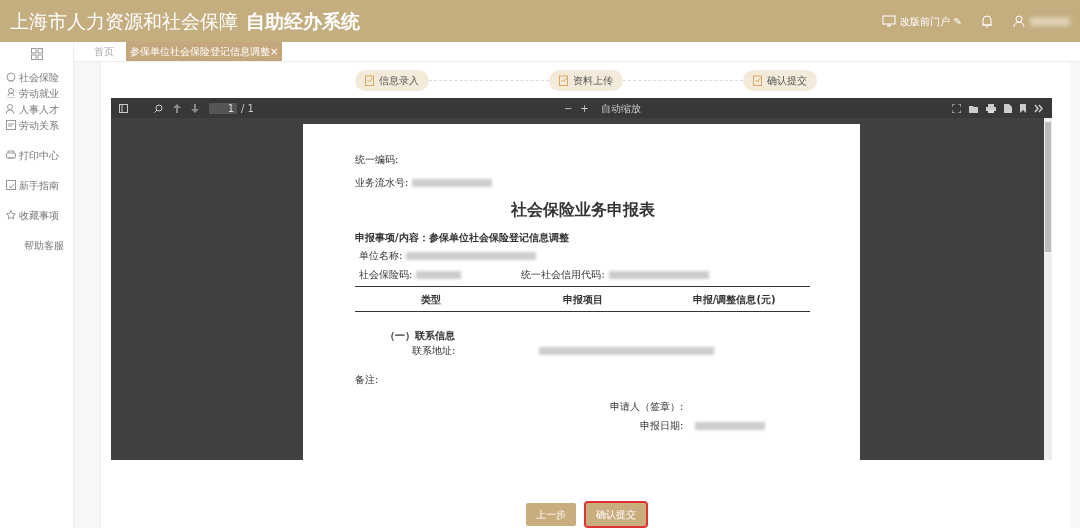 The width and height of the screenshot is (1080, 528). What do you see at coordinates (123, 108) in the screenshot?
I see `sidebar-toggle-icon` at bounding box center [123, 108].